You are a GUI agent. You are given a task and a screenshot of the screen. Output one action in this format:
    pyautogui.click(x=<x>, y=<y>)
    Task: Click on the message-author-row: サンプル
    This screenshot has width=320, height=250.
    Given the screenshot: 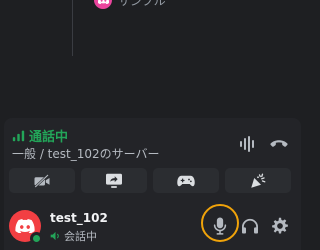 What is the action you would take?
    pyautogui.click(x=130, y=4)
    